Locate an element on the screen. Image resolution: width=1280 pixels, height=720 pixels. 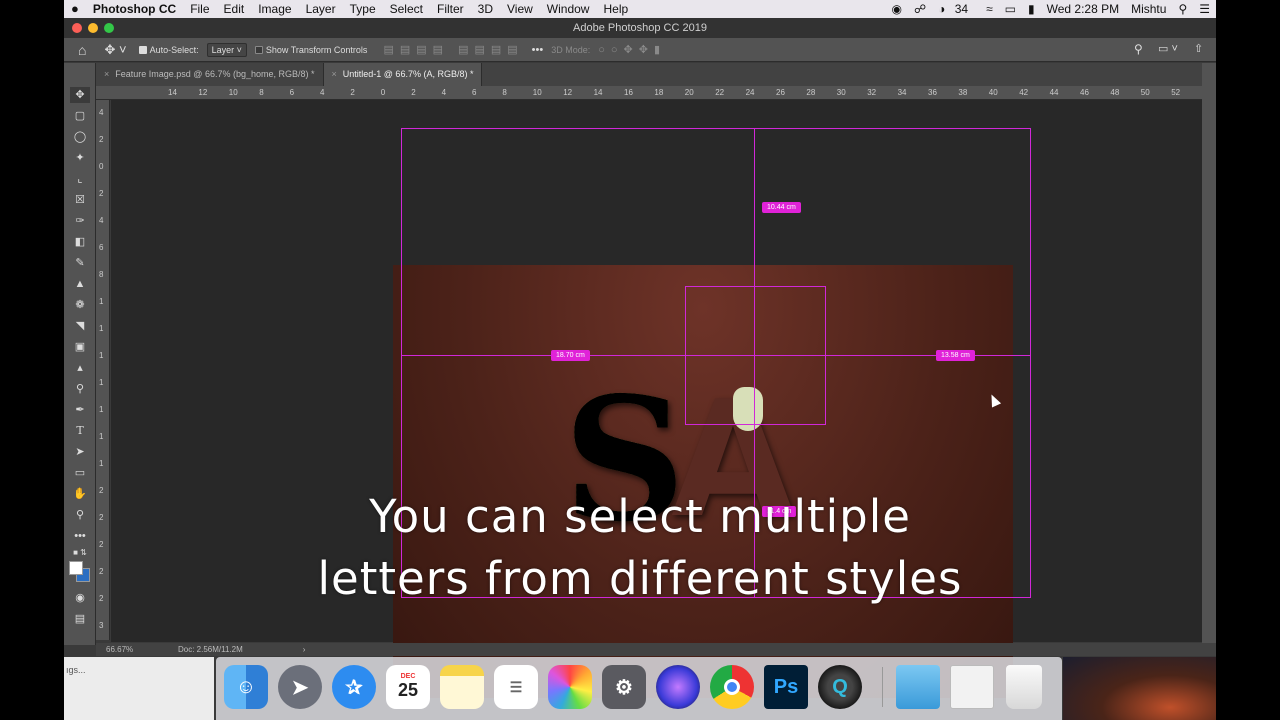
menu-select: Select is located at coordinates (406, 9).